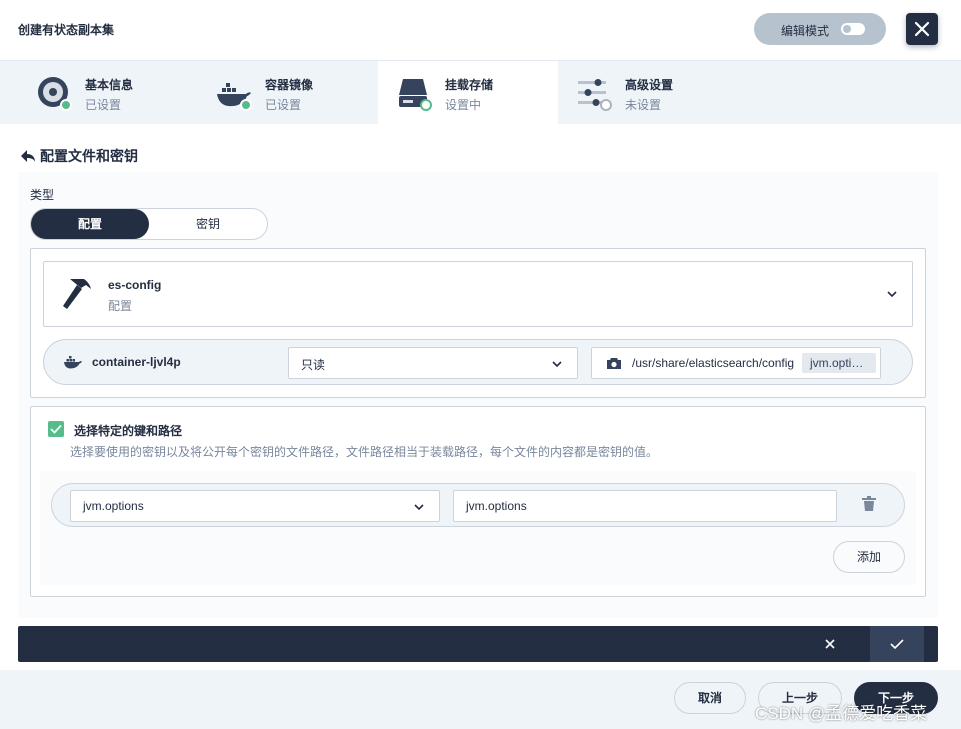 The width and height of the screenshot is (961, 729). I want to click on close-button, so click(922, 29).